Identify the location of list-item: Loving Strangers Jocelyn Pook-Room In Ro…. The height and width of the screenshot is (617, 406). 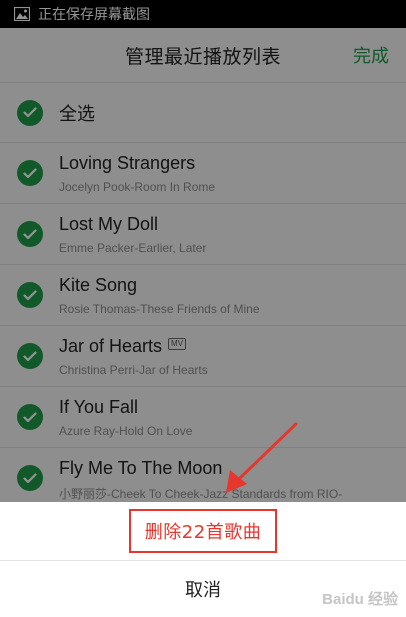
(203, 173).